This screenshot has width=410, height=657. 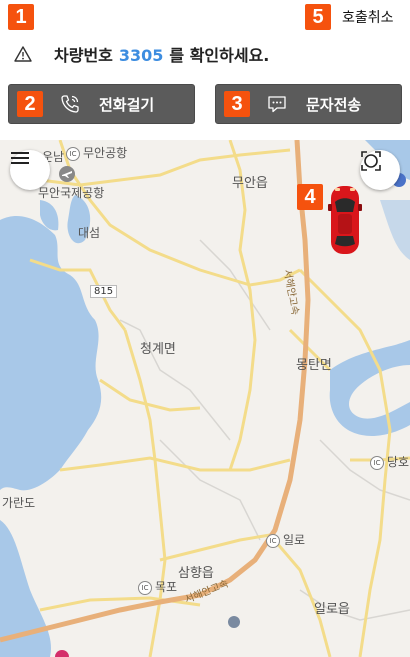 I want to click on label-illo-ic: IC 일로, so click(x=285, y=539).